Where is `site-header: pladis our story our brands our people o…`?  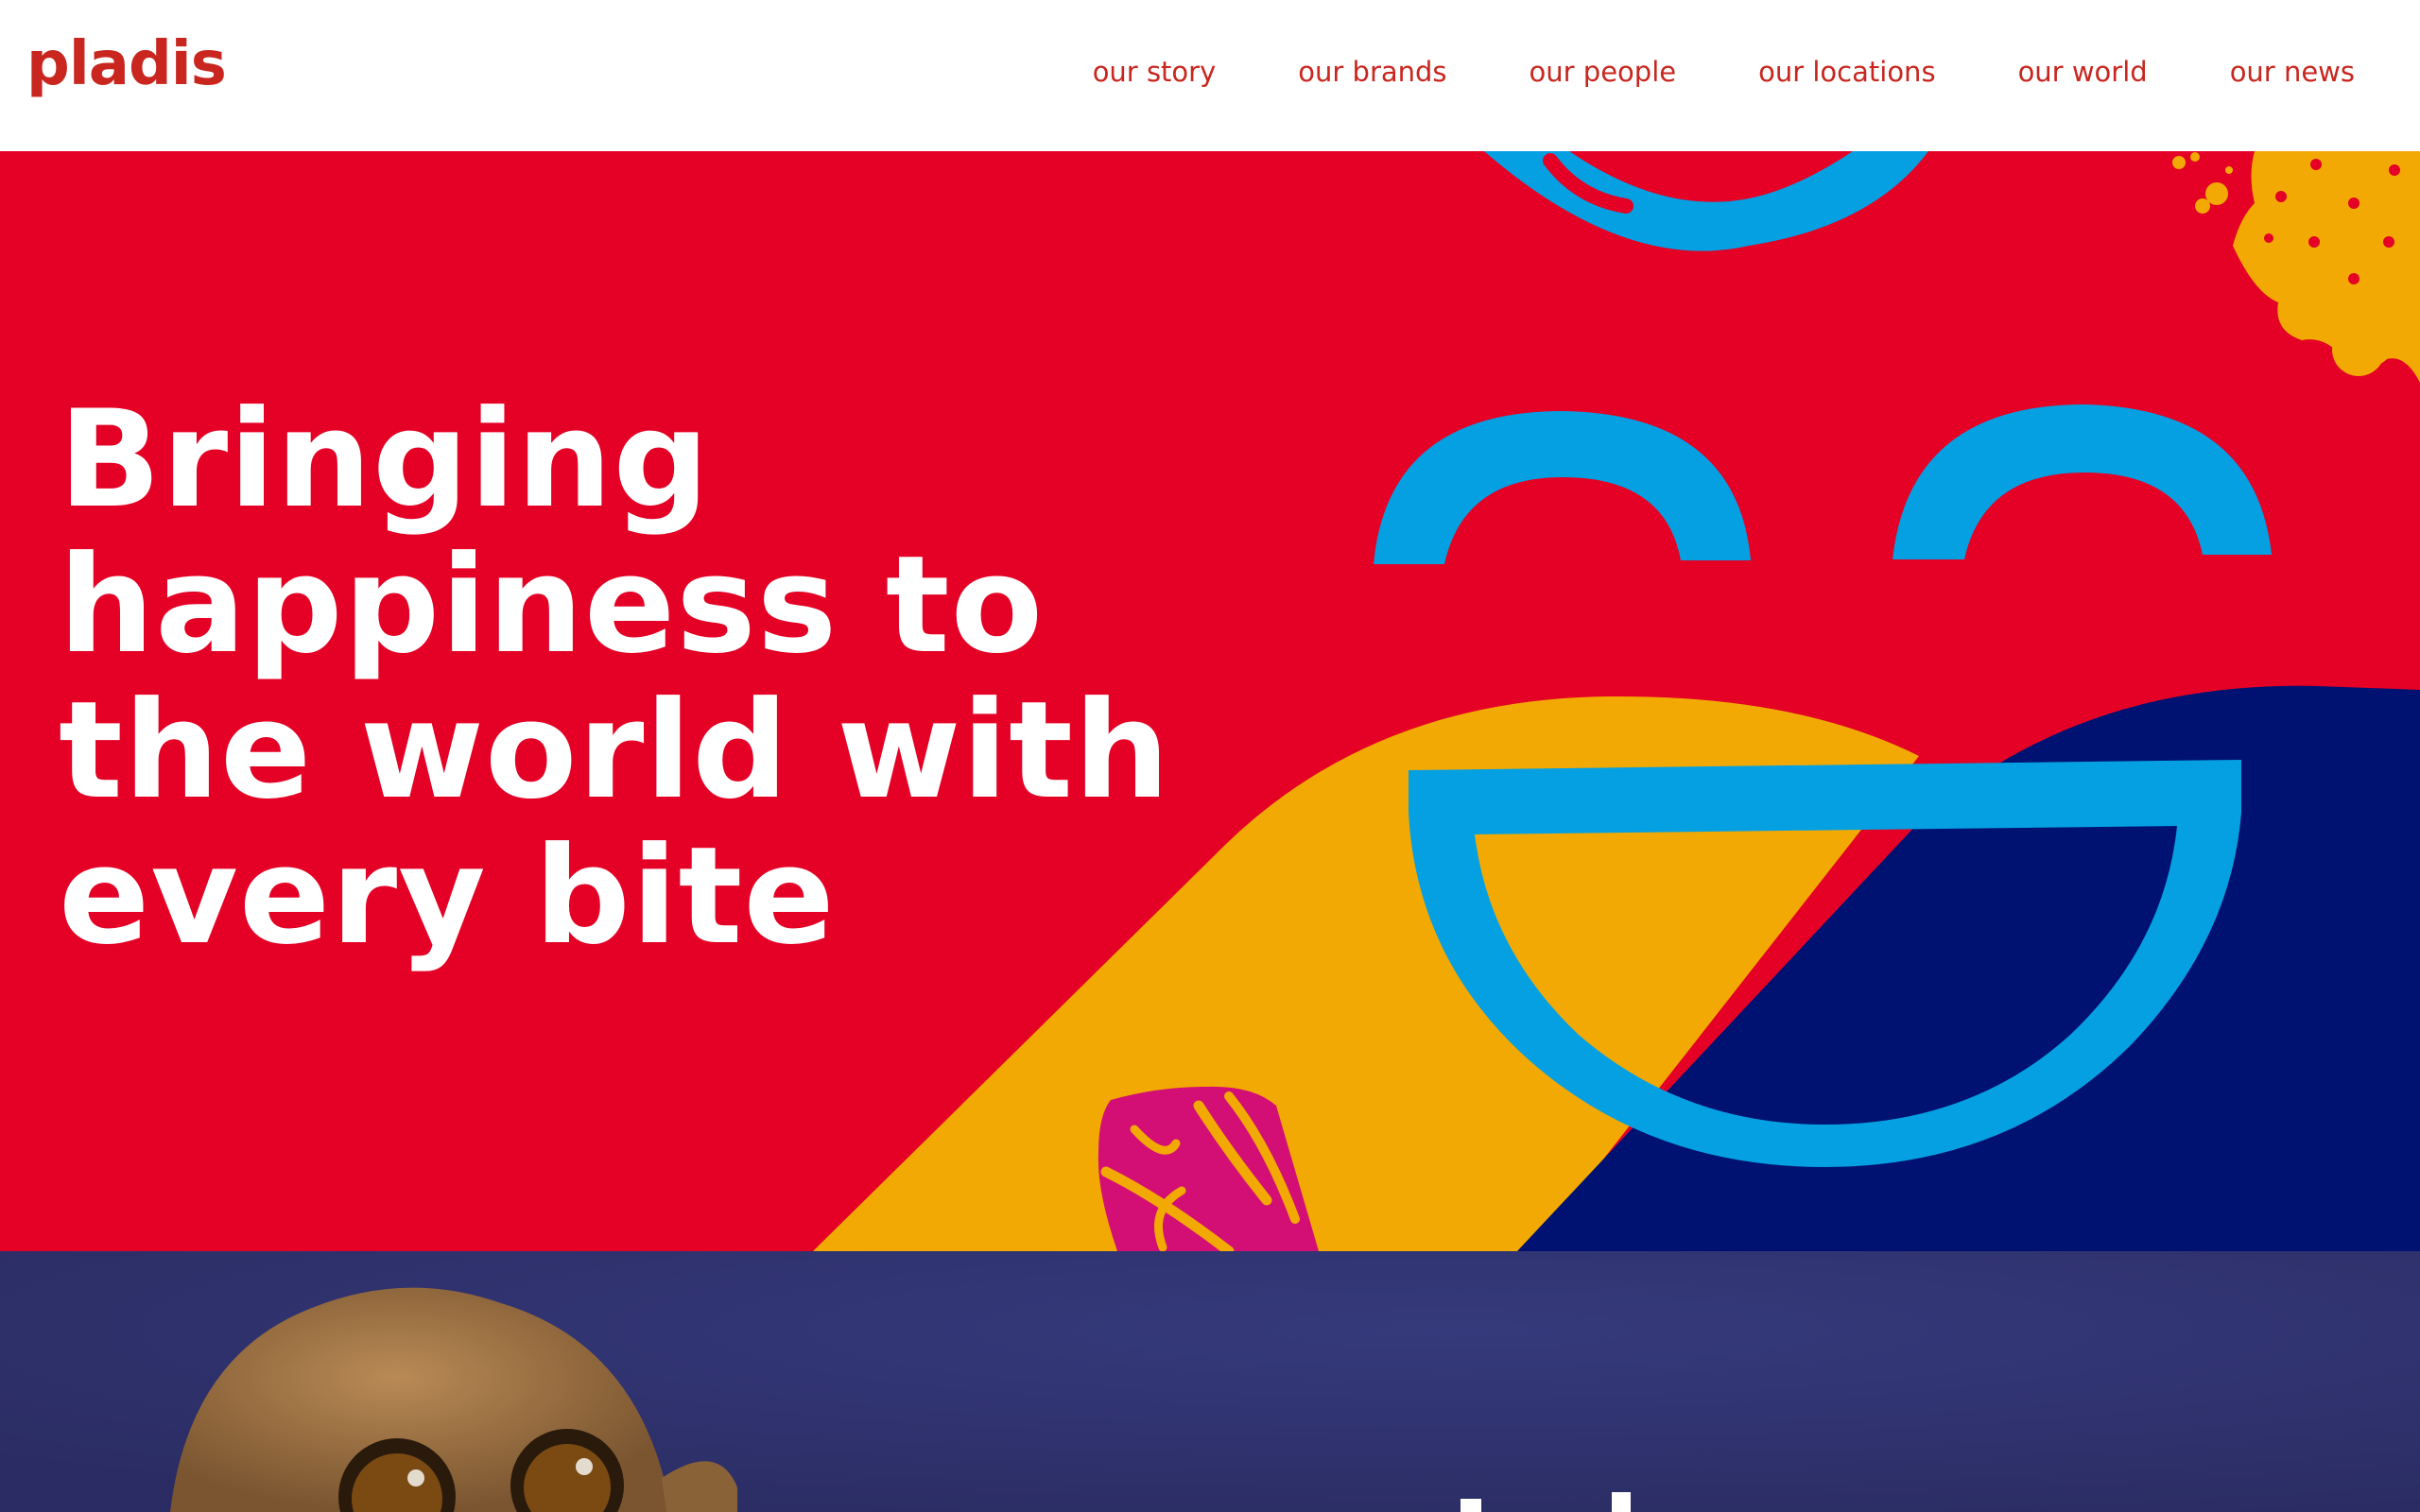 site-header: pladis our story our brands our people o… is located at coordinates (1210, 75).